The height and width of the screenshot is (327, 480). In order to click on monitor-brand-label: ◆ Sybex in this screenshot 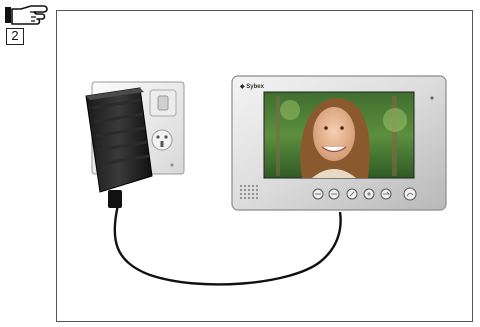, I will do `click(252, 86)`.